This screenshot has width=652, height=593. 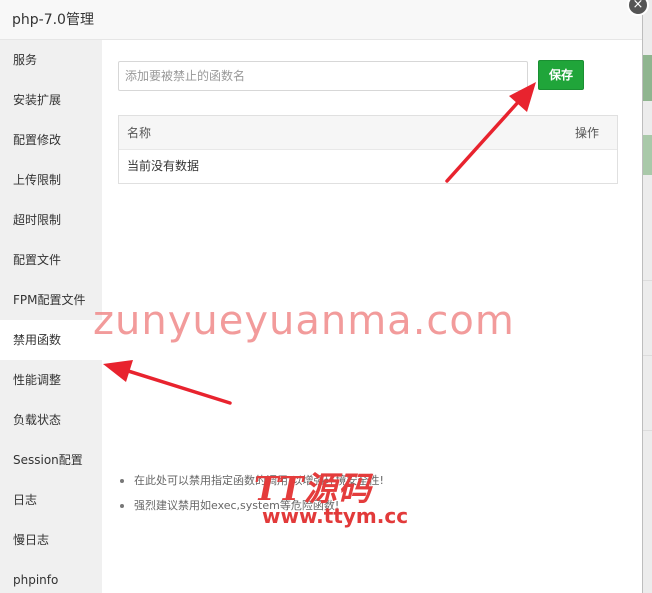 What do you see at coordinates (51, 460) in the screenshot?
I see `sidebar-item-session-config: Session配置` at bounding box center [51, 460].